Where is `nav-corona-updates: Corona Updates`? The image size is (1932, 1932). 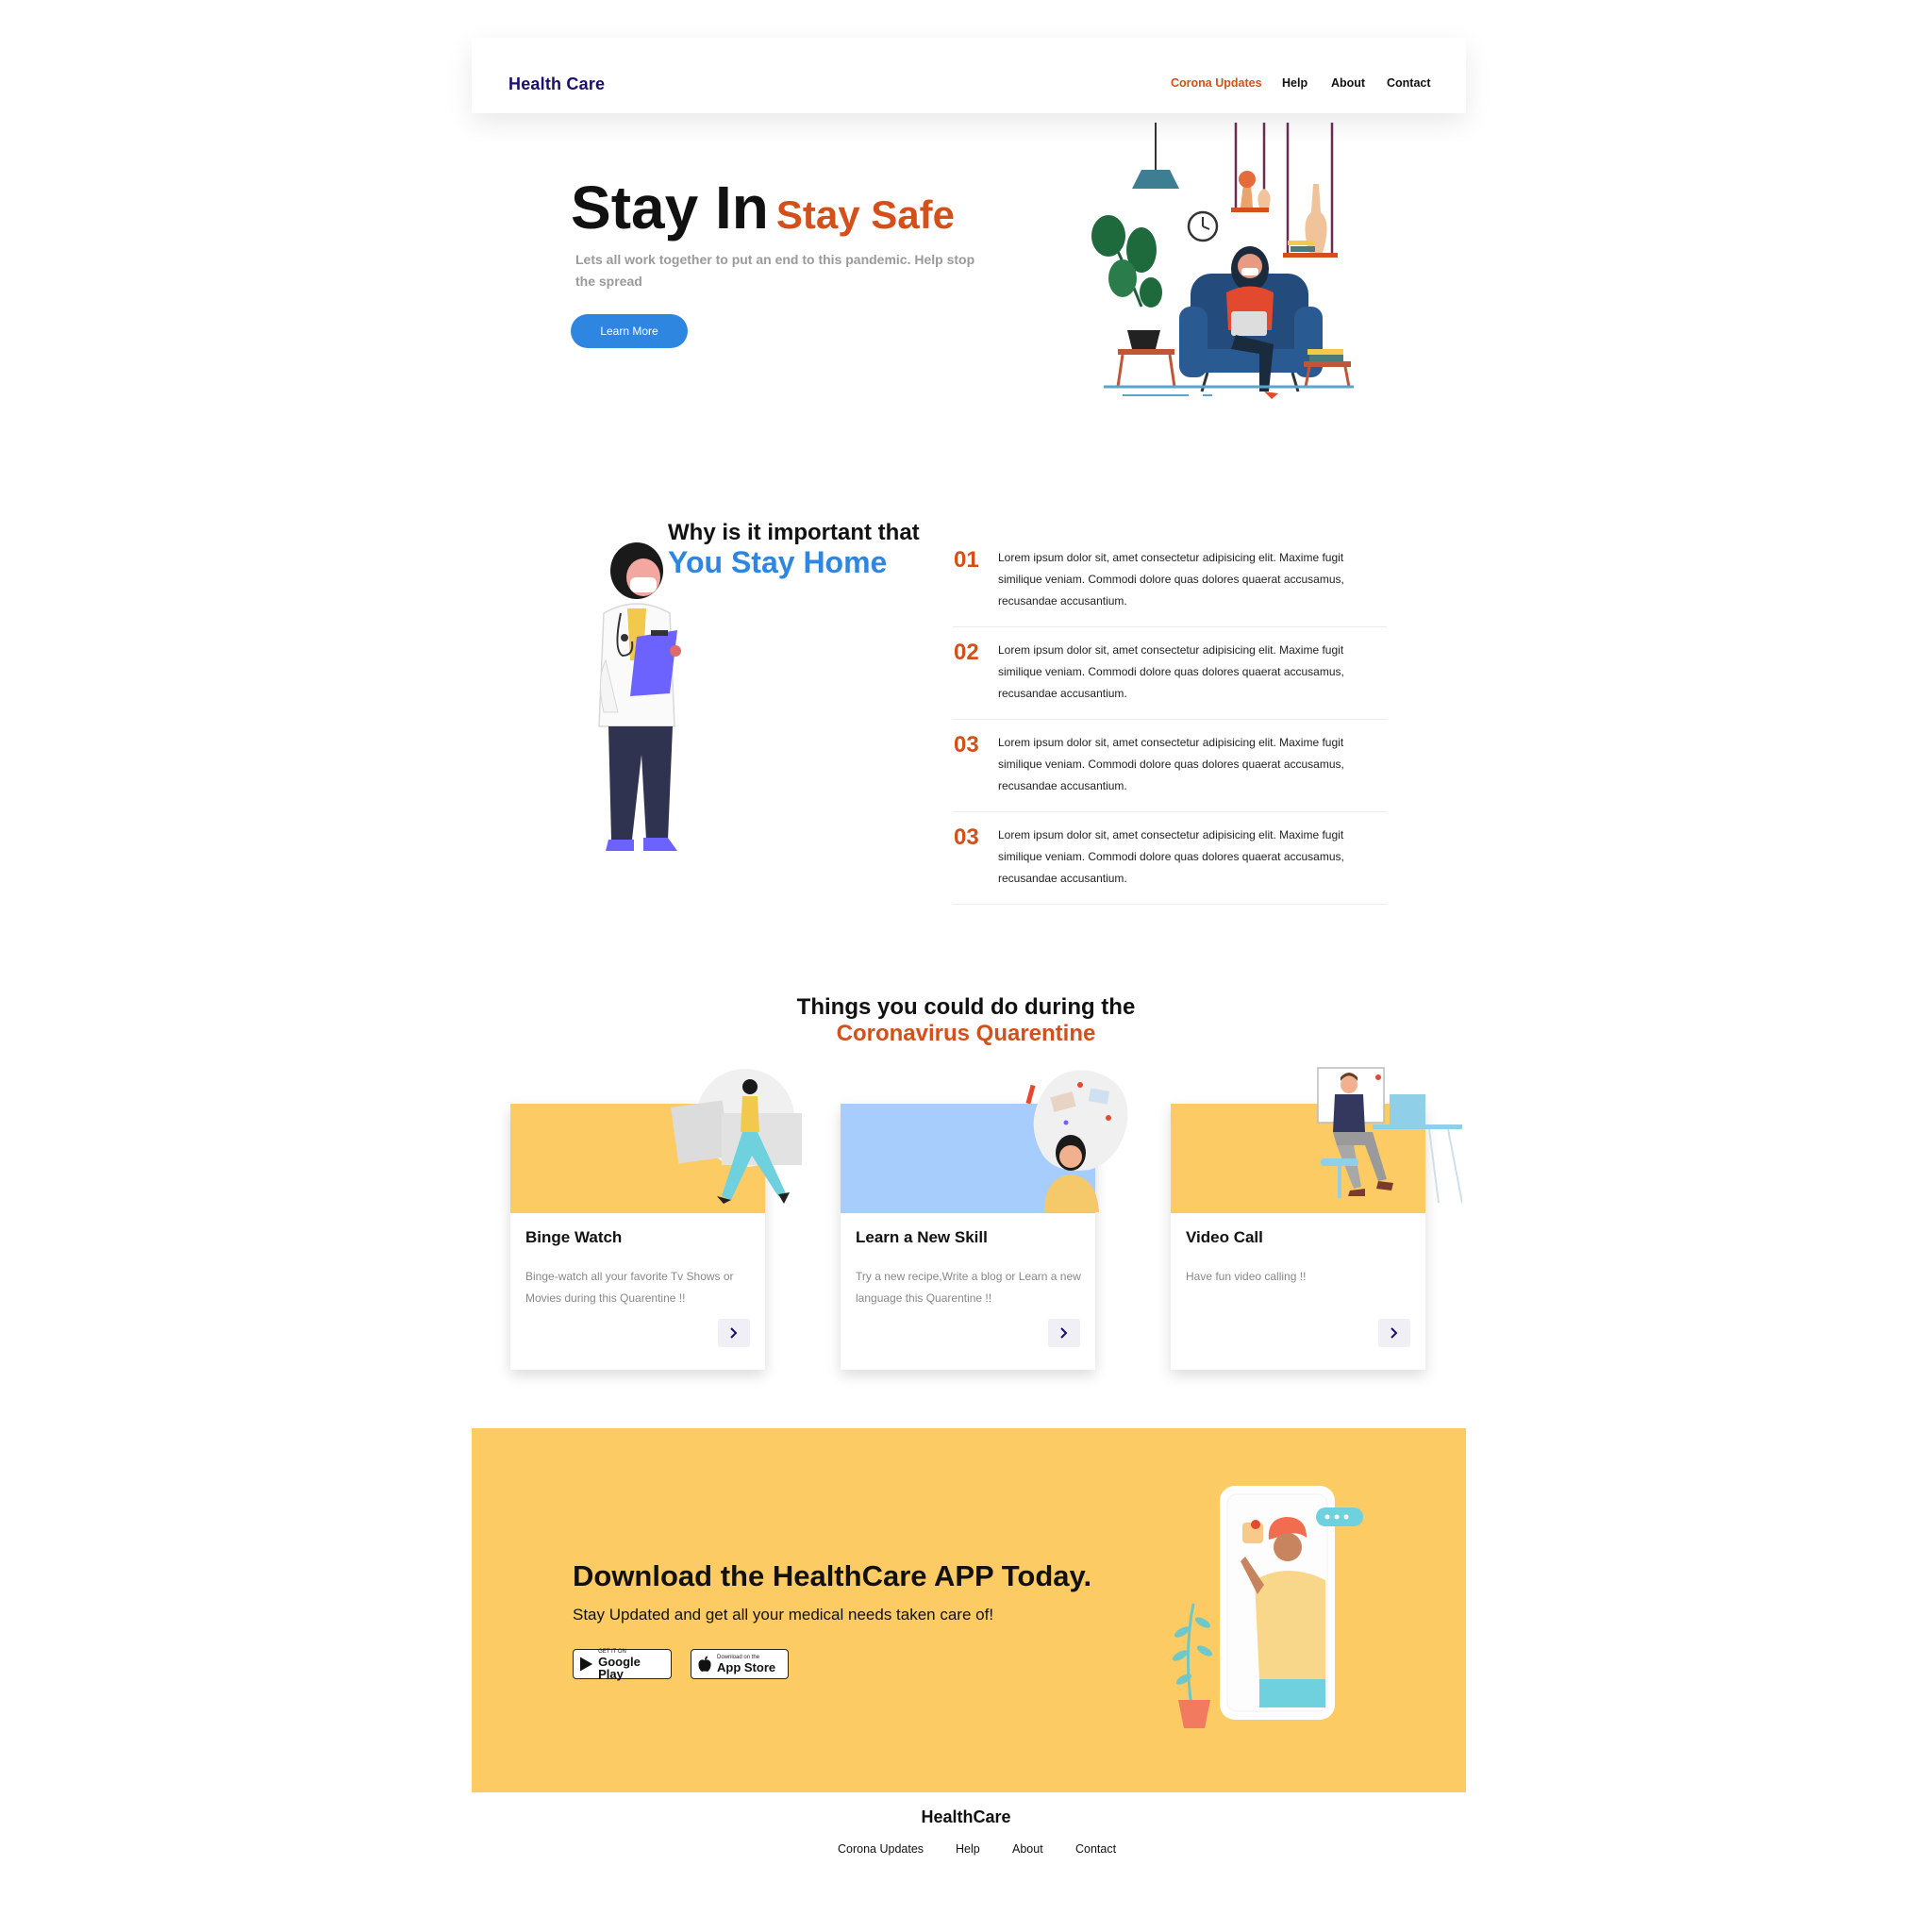
nav-corona-updates: Corona Updates is located at coordinates (1216, 83).